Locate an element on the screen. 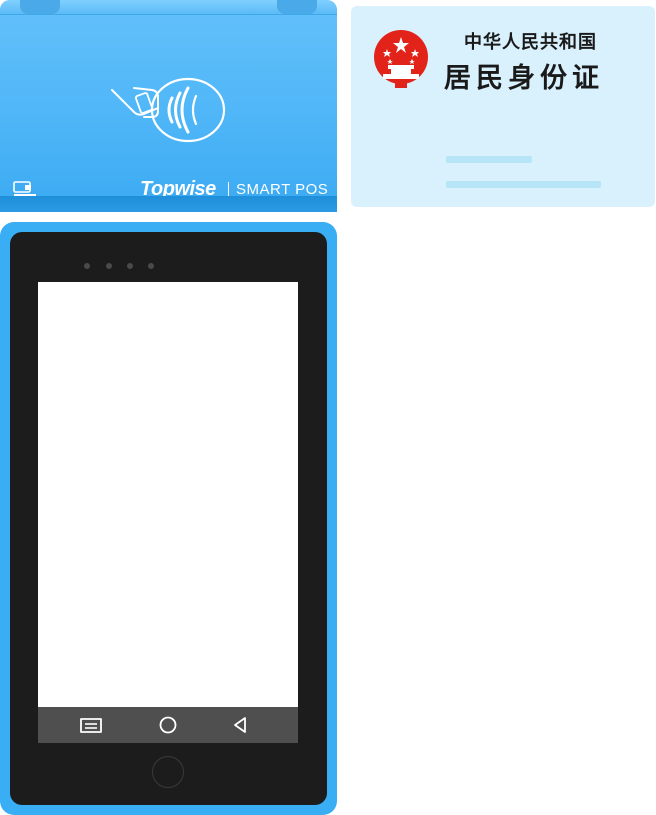 This screenshot has height=815, width=656. android-nav-bar is located at coordinates (168, 725).